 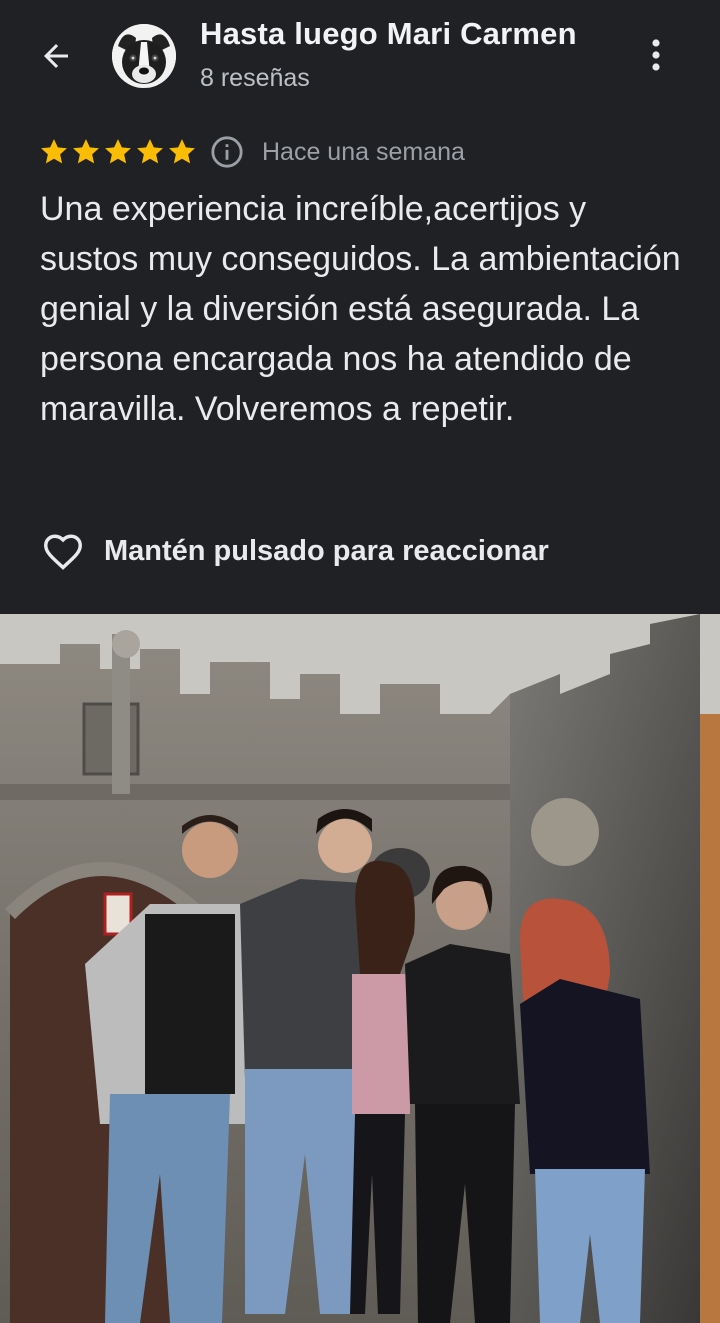 I want to click on author-avatar, so click(x=144, y=56).